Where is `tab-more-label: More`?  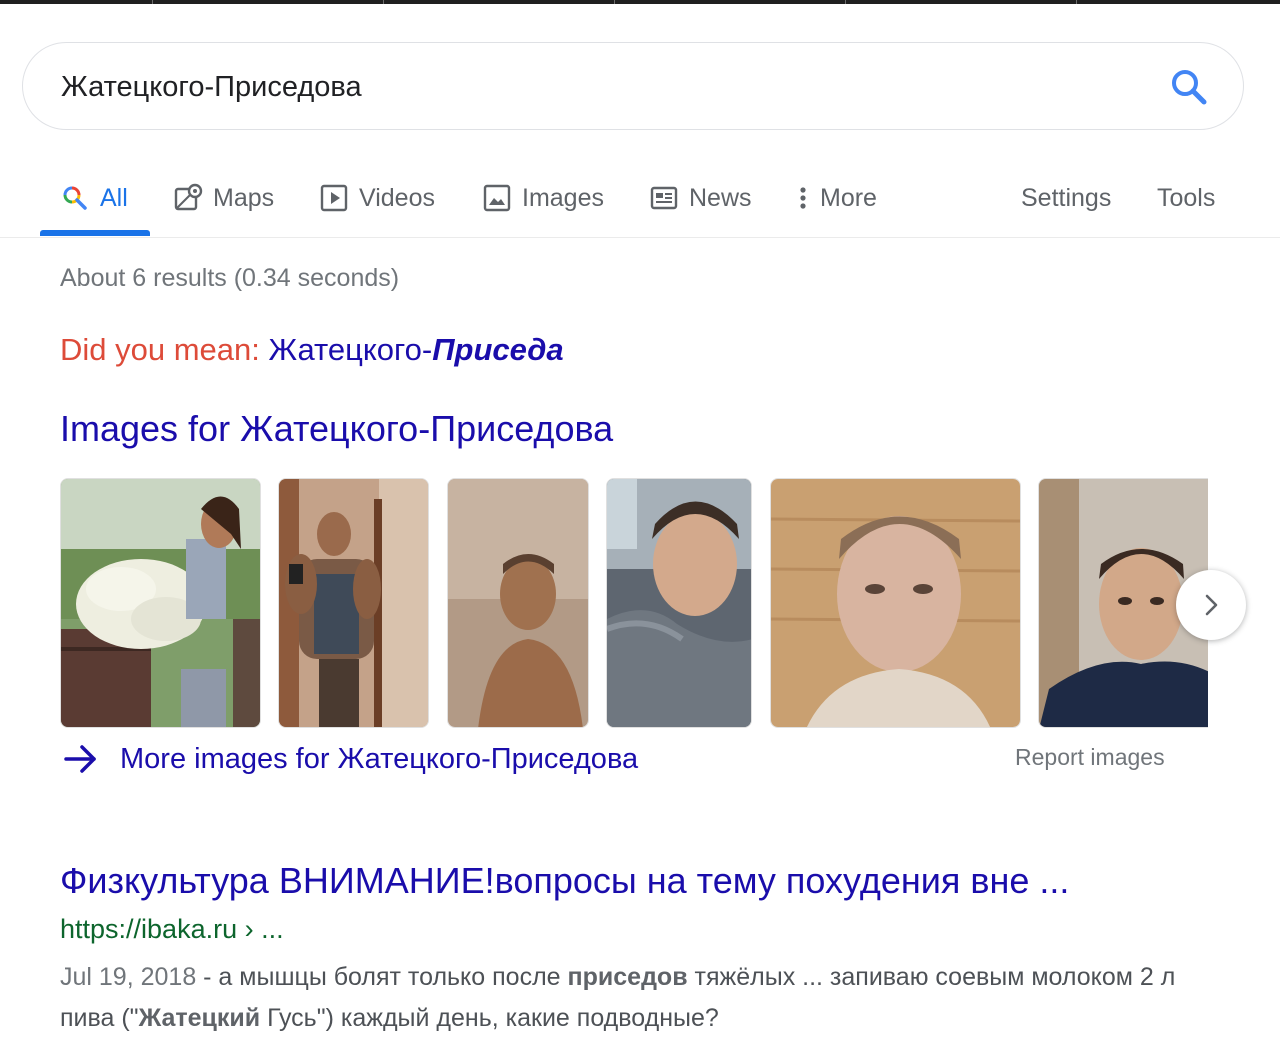
tab-more-label: More is located at coordinates (848, 197).